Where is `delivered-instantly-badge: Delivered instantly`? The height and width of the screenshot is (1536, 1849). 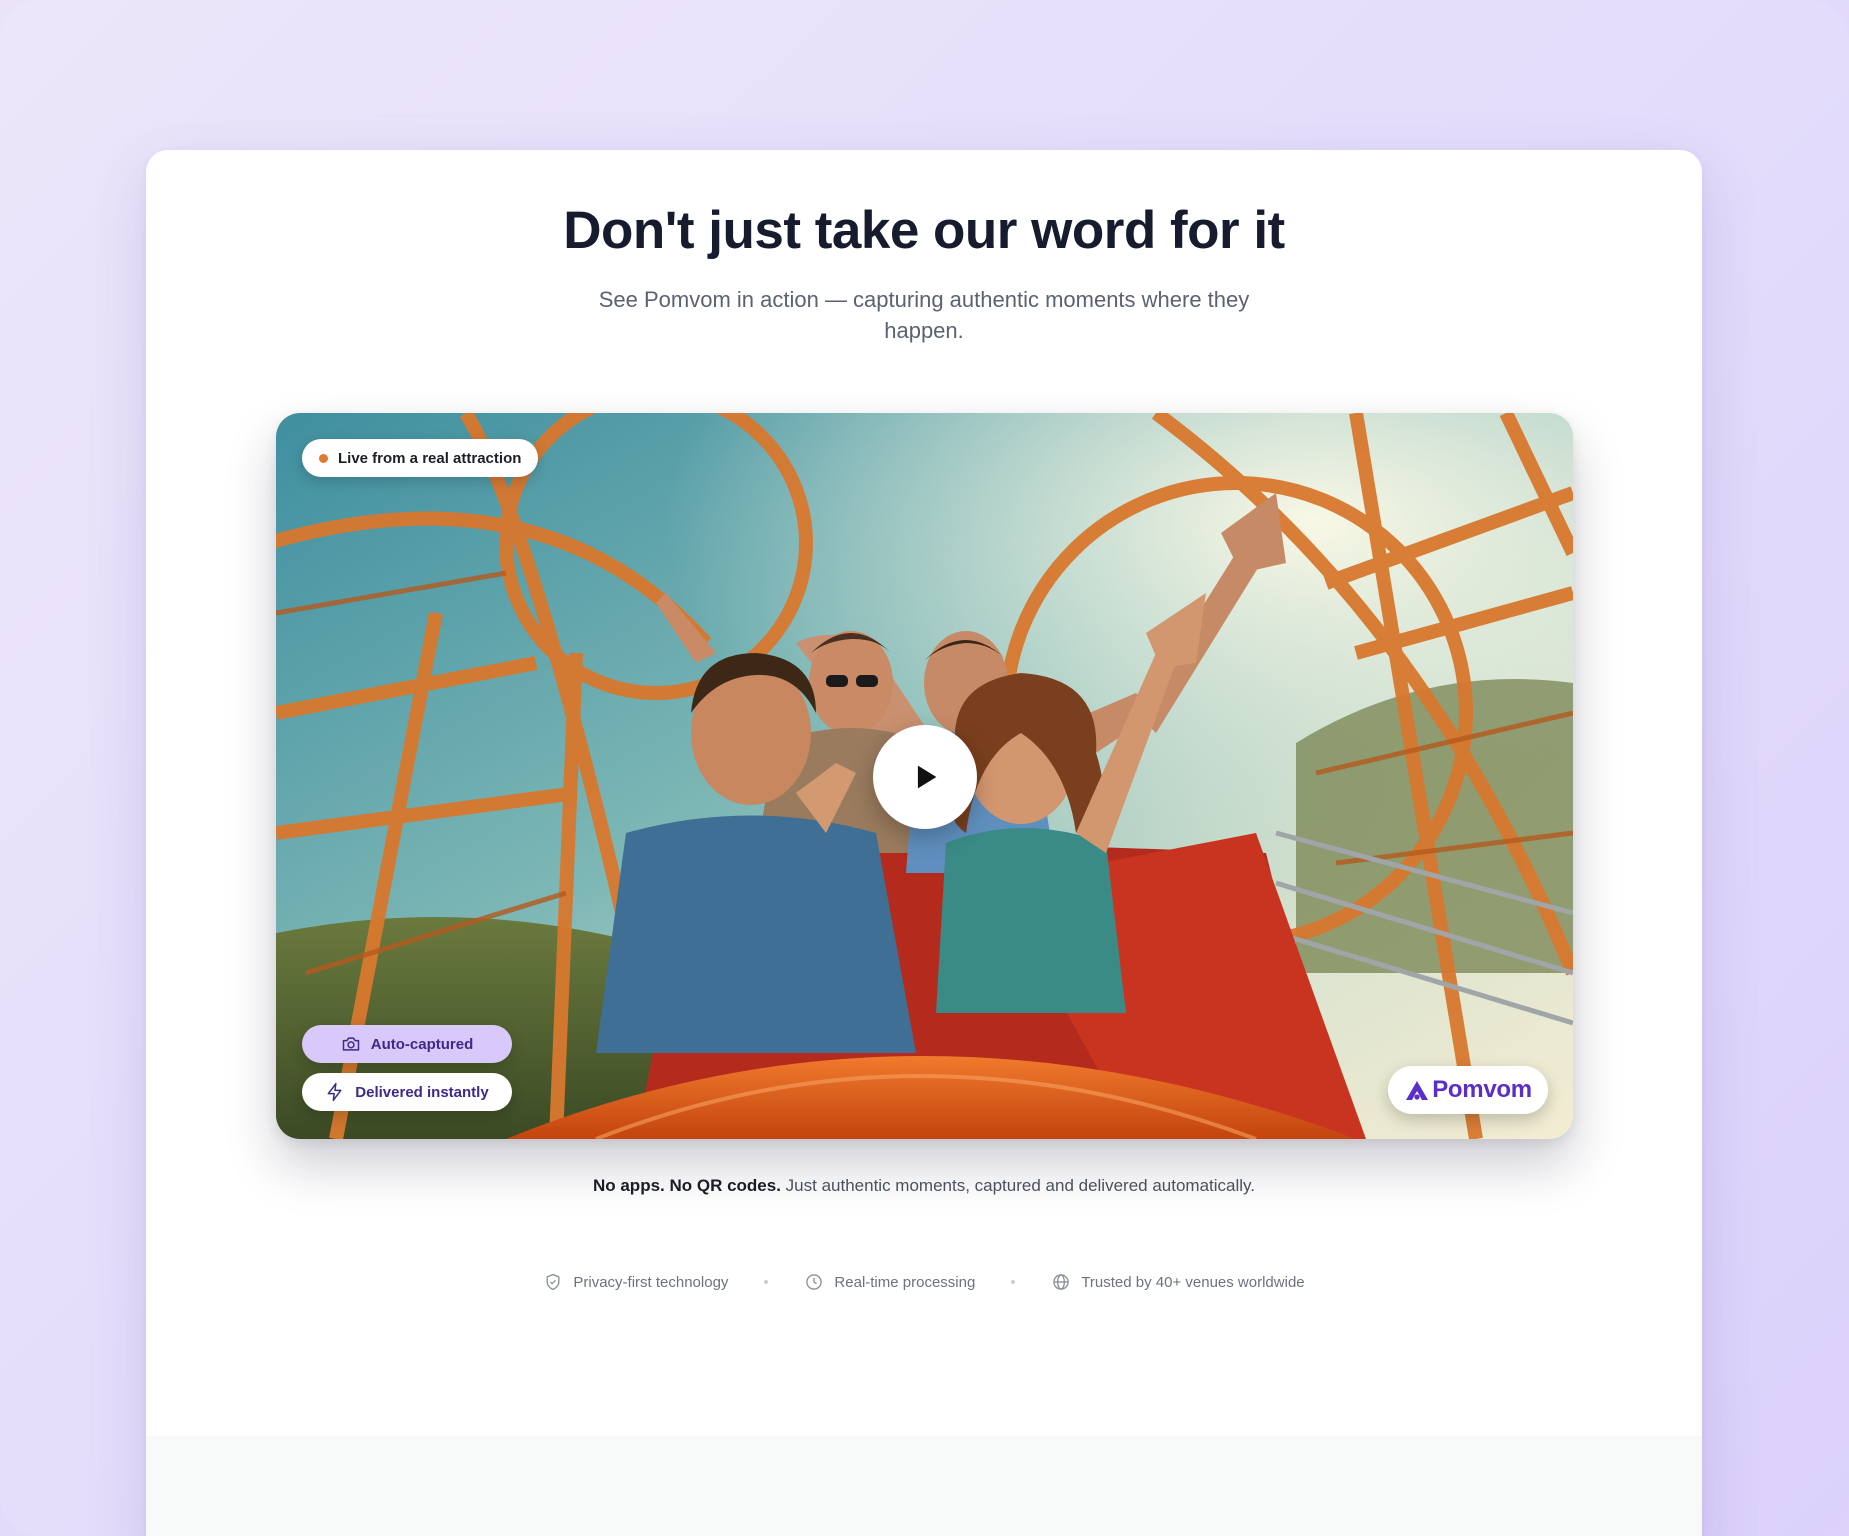 delivered-instantly-badge: Delivered instantly is located at coordinates (407, 1092).